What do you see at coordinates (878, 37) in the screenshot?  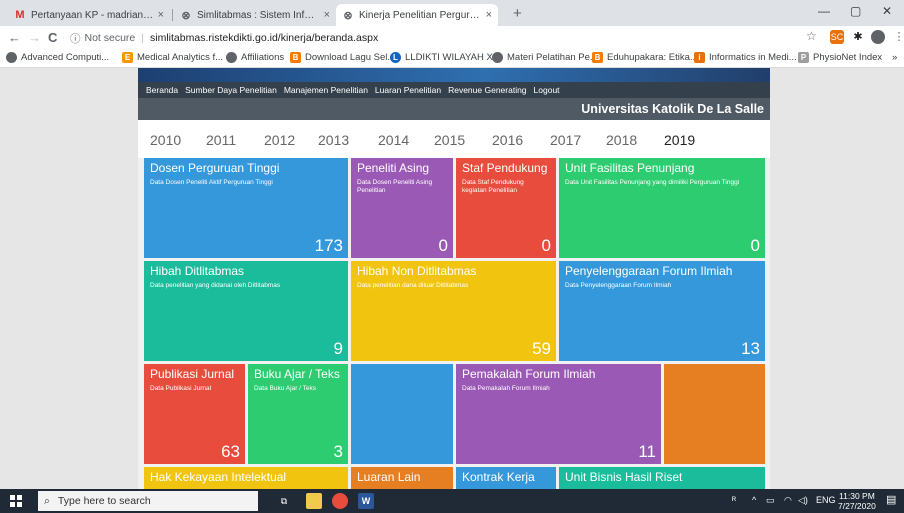 I see `profile-avatar` at bounding box center [878, 37].